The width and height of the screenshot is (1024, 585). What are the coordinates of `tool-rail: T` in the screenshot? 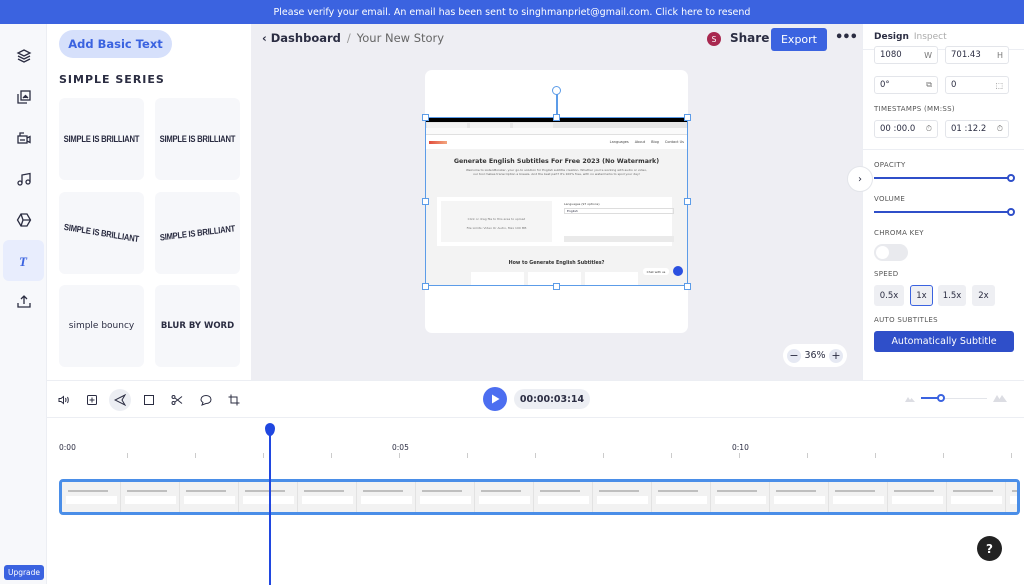 It's located at (23, 304).